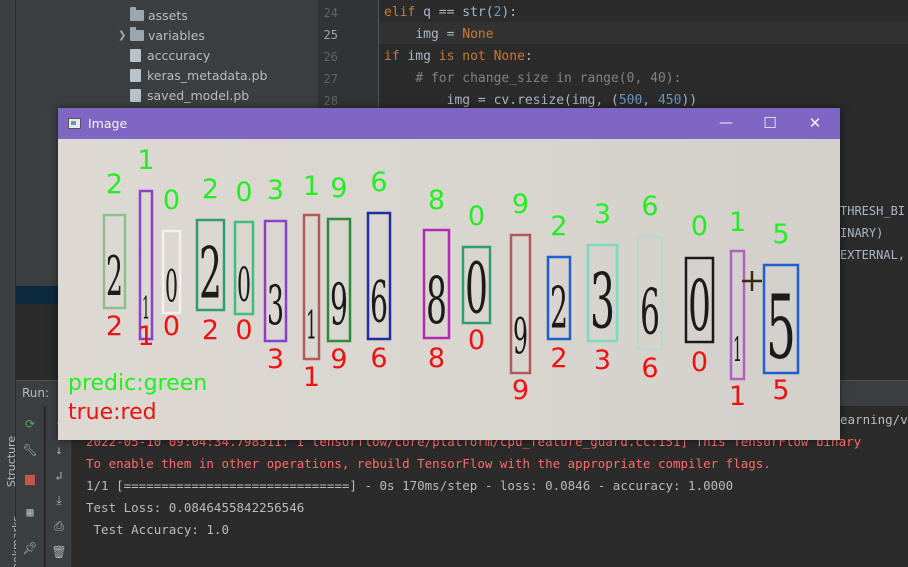 This screenshot has width=908, height=567. Describe the element at coordinates (330, 35) in the screenshot. I see `line-number: 25` at that location.